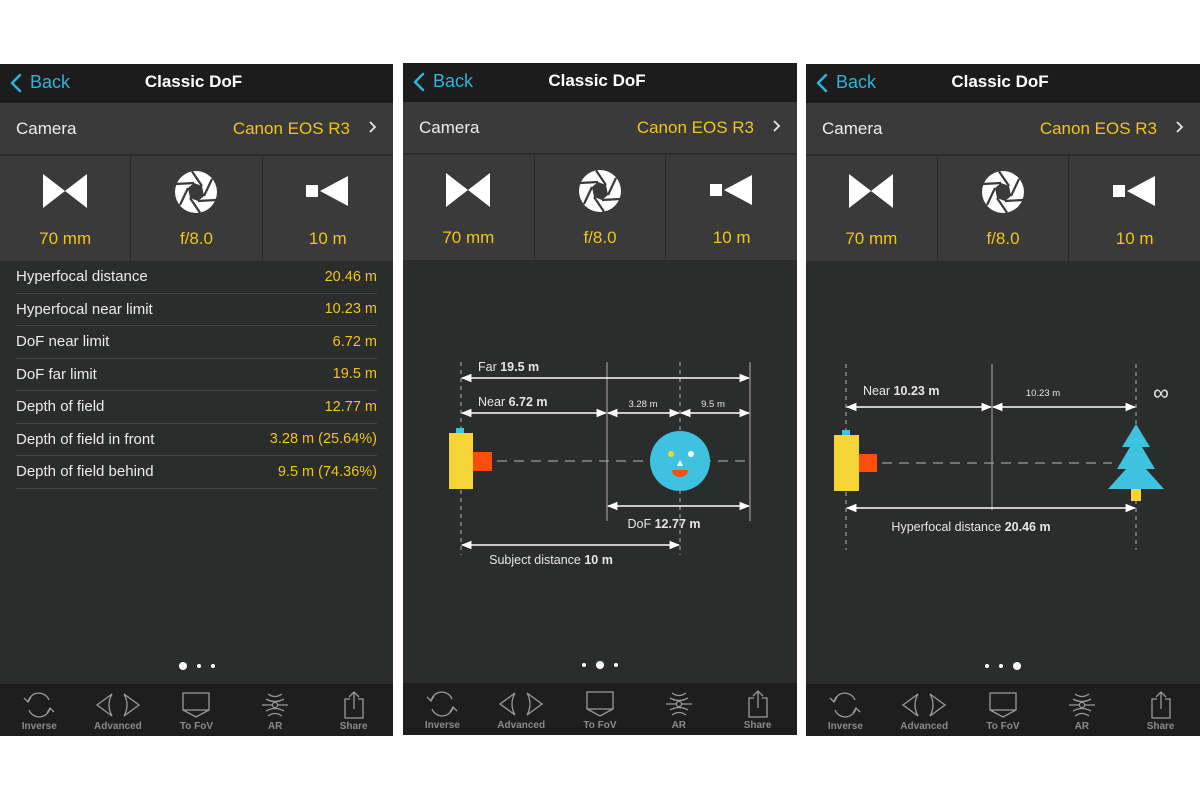 This screenshot has width=1200, height=800. What do you see at coordinates (528, 402) in the screenshot?
I see `near-value: 6.72 m` at bounding box center [528, 402].